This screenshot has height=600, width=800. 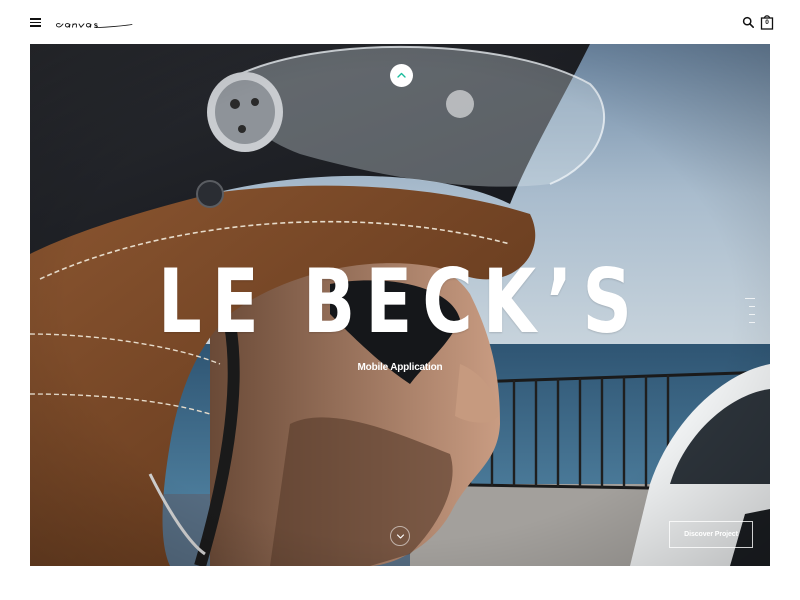 I want to click on hamburger-menu-icon, so click(x=35, y=22).